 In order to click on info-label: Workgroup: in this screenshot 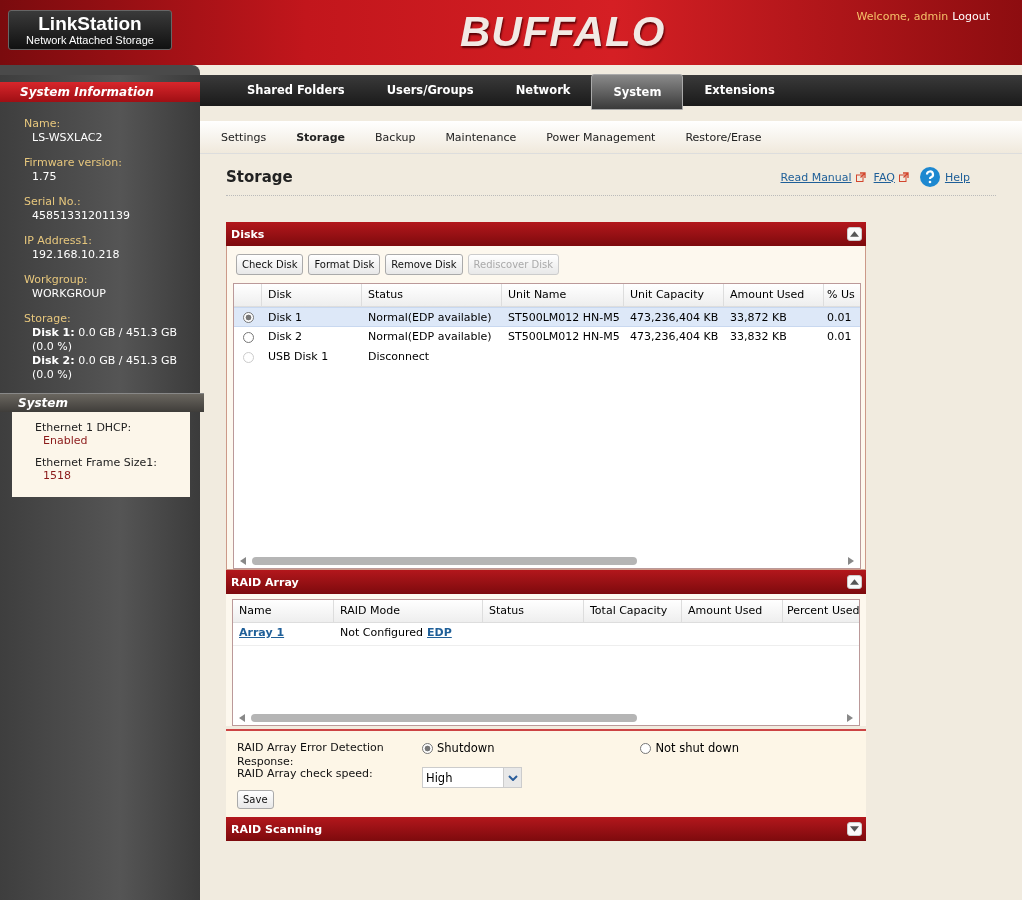, I will do `click(56, 280)`.